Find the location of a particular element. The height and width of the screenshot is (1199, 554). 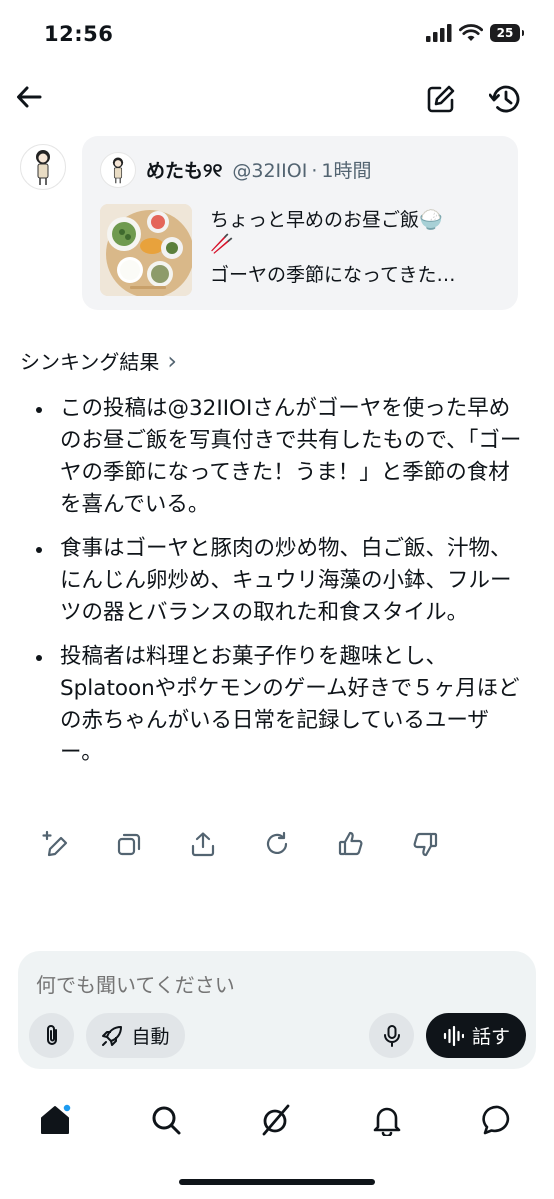

author-handle: @32IIOI is located at coordinates (270, 171).